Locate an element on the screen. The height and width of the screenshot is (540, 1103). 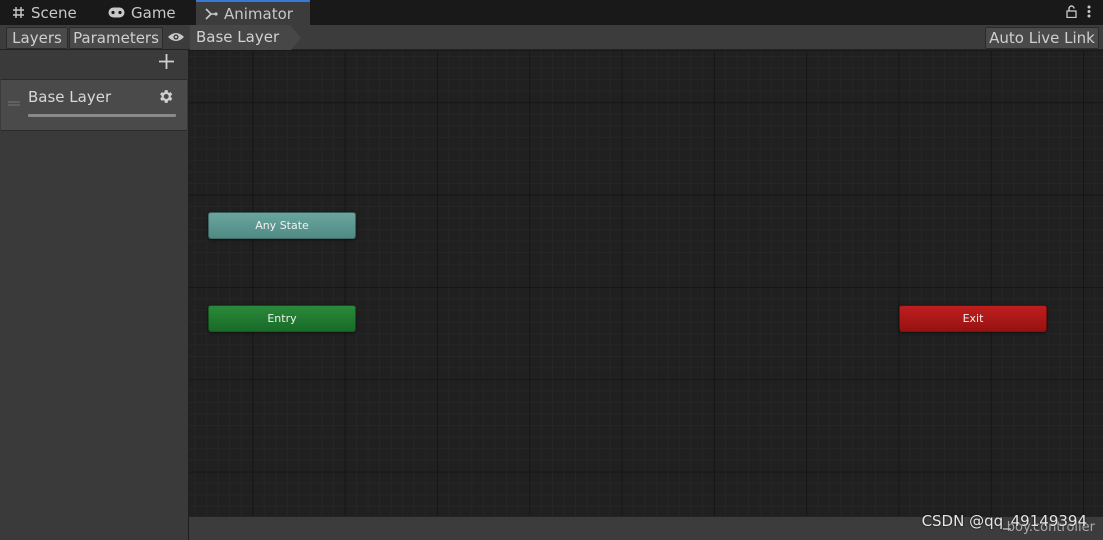
tab-game: Game is located at coordinates (142, 12).